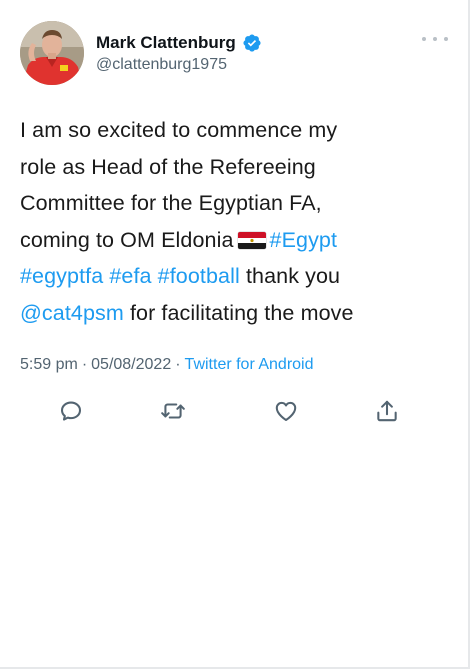 The image size is (472, 671). I want to click on share-icon, so click(387, 411).